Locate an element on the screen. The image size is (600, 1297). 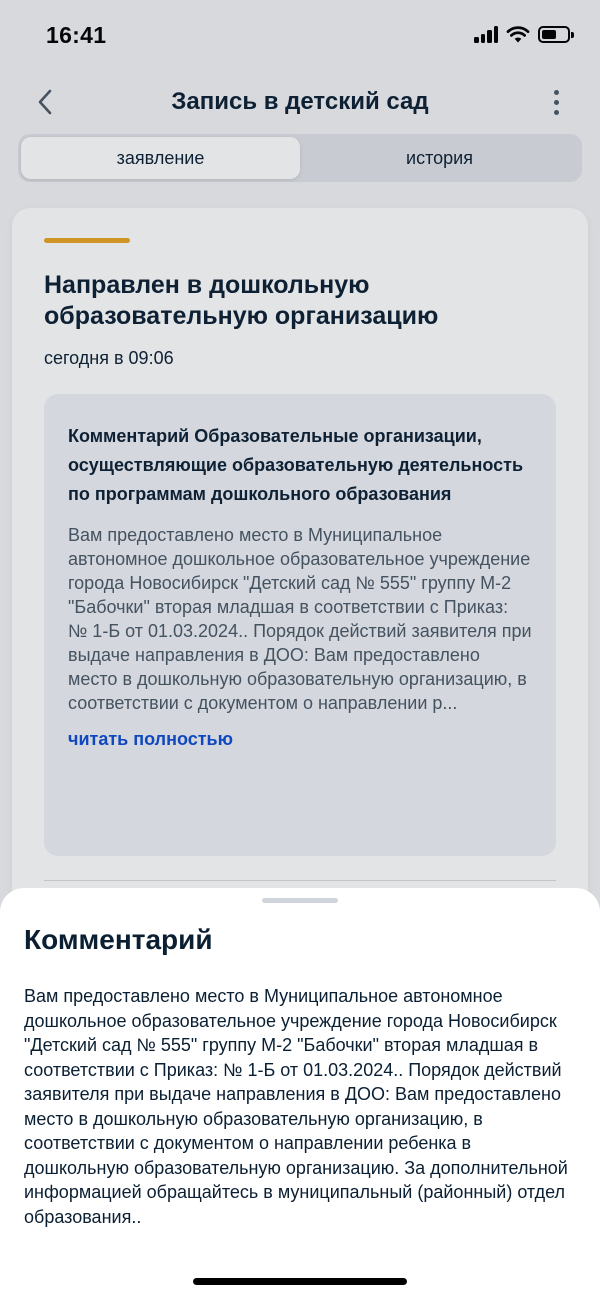
home-indicator is located at coordinates (300, 1281).